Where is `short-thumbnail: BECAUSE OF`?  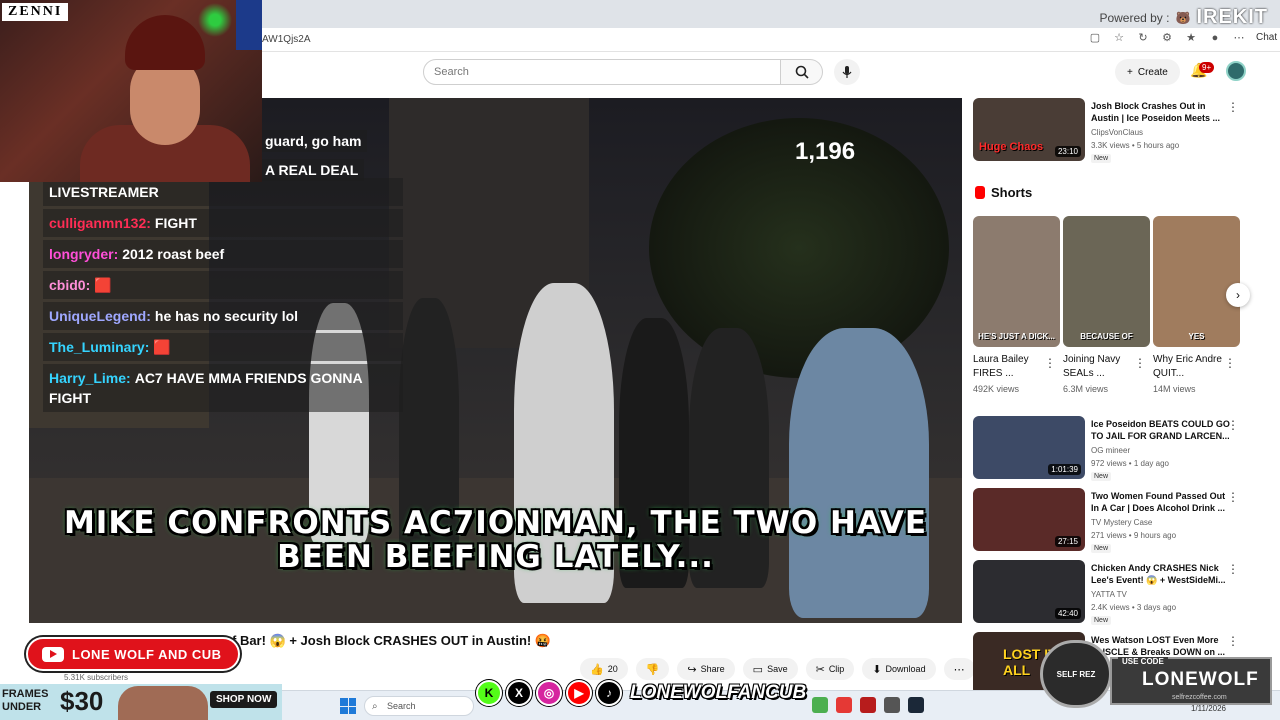
short-thumbnail: BECAUSE OF is located at coordinates (1106, 281).